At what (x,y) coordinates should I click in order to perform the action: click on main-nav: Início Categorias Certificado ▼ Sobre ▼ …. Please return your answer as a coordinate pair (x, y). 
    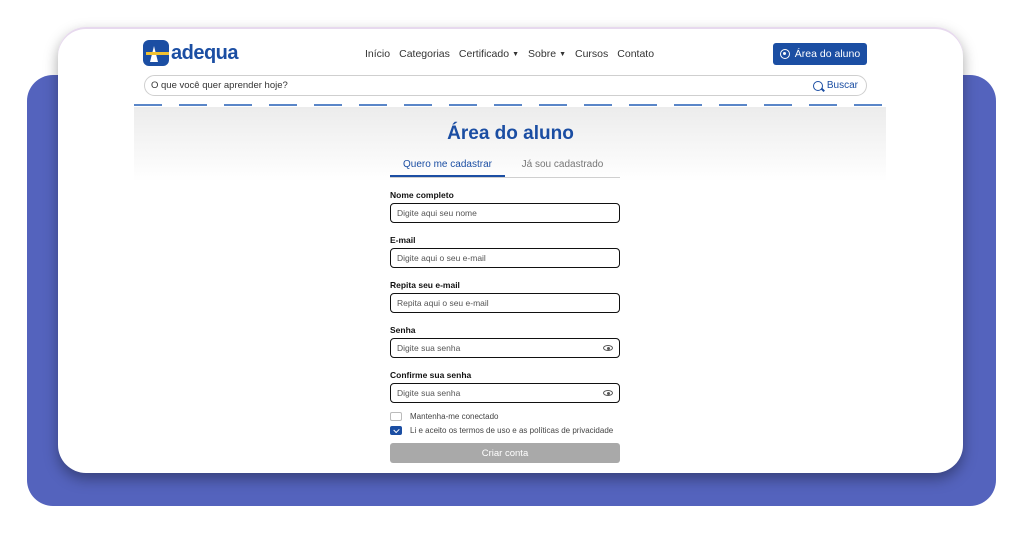
    Looking at the image, I should click on (509, 54).